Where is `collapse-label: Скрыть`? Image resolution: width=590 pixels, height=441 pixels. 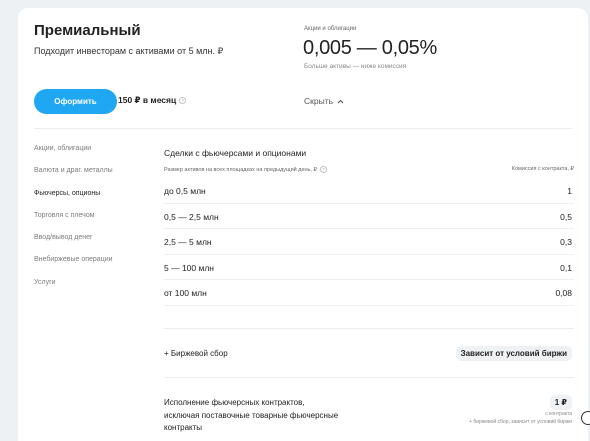
collapse-label: Скрыть is located at coordinates (319, 101).